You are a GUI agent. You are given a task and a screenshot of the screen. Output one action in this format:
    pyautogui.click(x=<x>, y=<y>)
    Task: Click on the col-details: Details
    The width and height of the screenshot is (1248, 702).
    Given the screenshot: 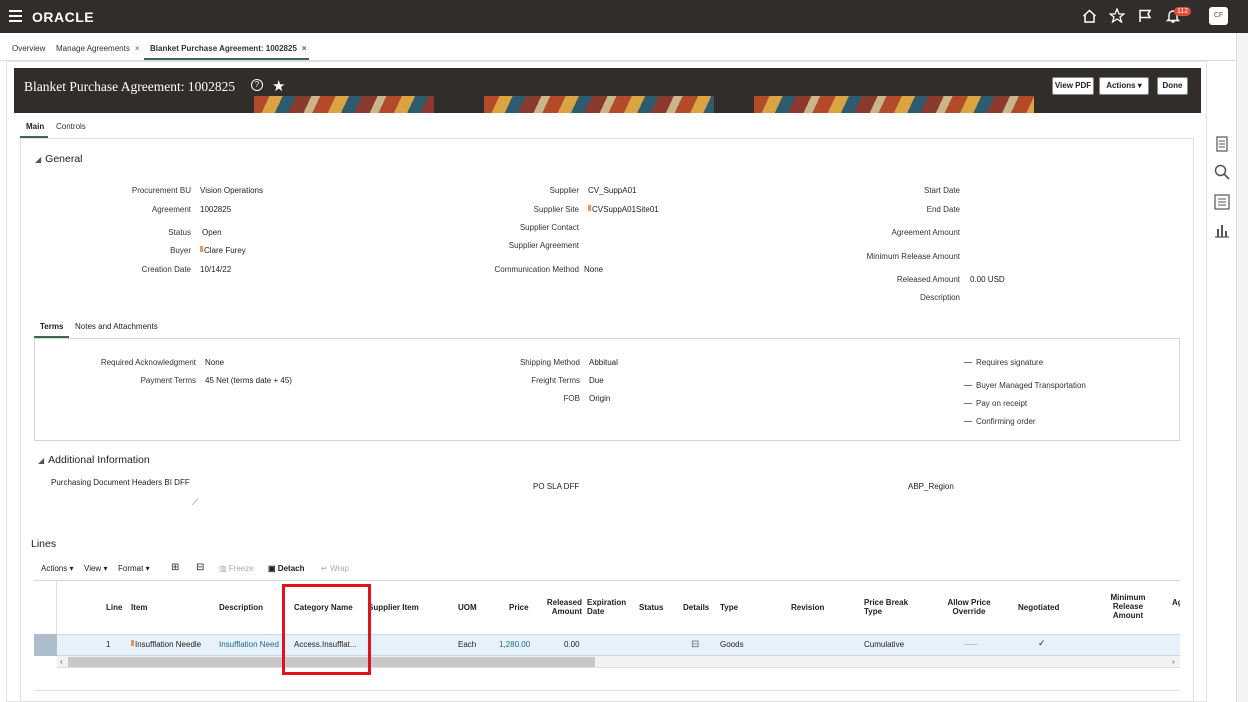 What is the action you would take?
    pyautogui.click(x=696, y=607)
    